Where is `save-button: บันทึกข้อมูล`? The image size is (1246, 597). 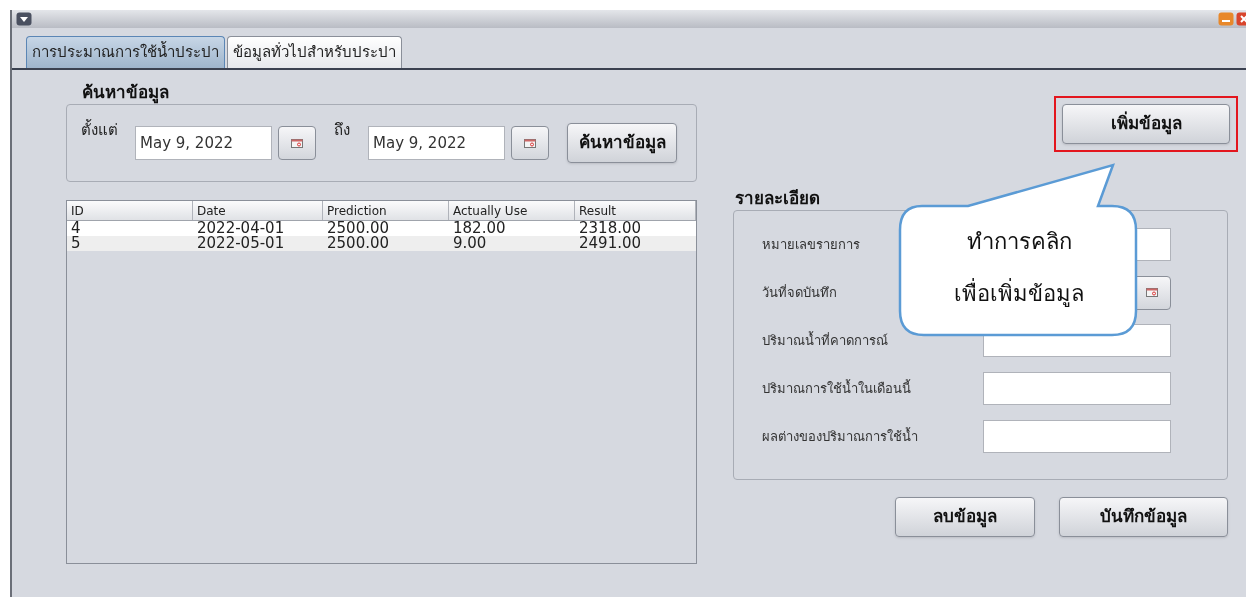 save-button: บันทึกข้อมูล is located at coordinates (1143, 517).